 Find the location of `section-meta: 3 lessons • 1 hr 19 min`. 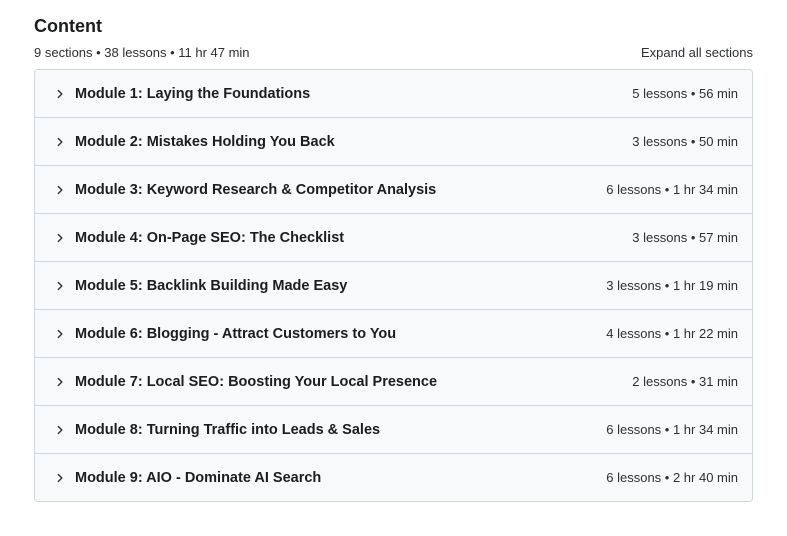

section-meta: 3 lessons • 1 hr 19 min is located at coordinates (672, 285).